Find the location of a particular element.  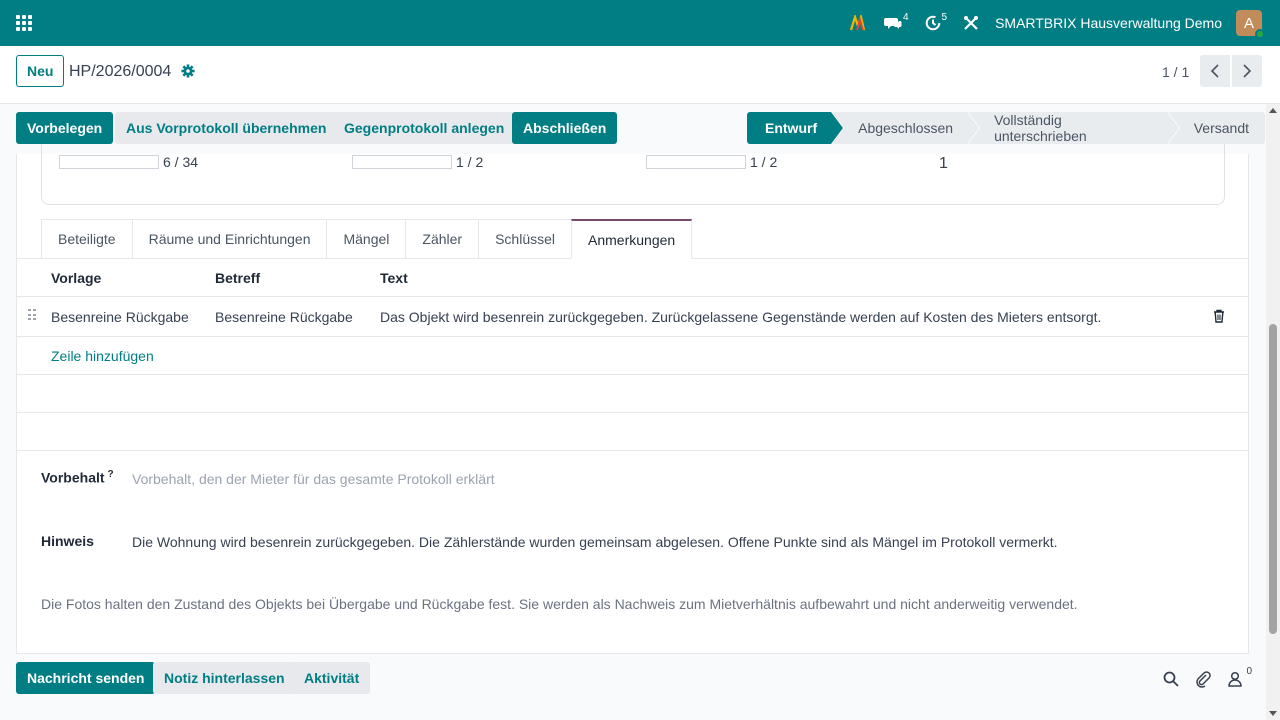

reservation-label-text: Vorbehalt is located at coordinates (73, 477).